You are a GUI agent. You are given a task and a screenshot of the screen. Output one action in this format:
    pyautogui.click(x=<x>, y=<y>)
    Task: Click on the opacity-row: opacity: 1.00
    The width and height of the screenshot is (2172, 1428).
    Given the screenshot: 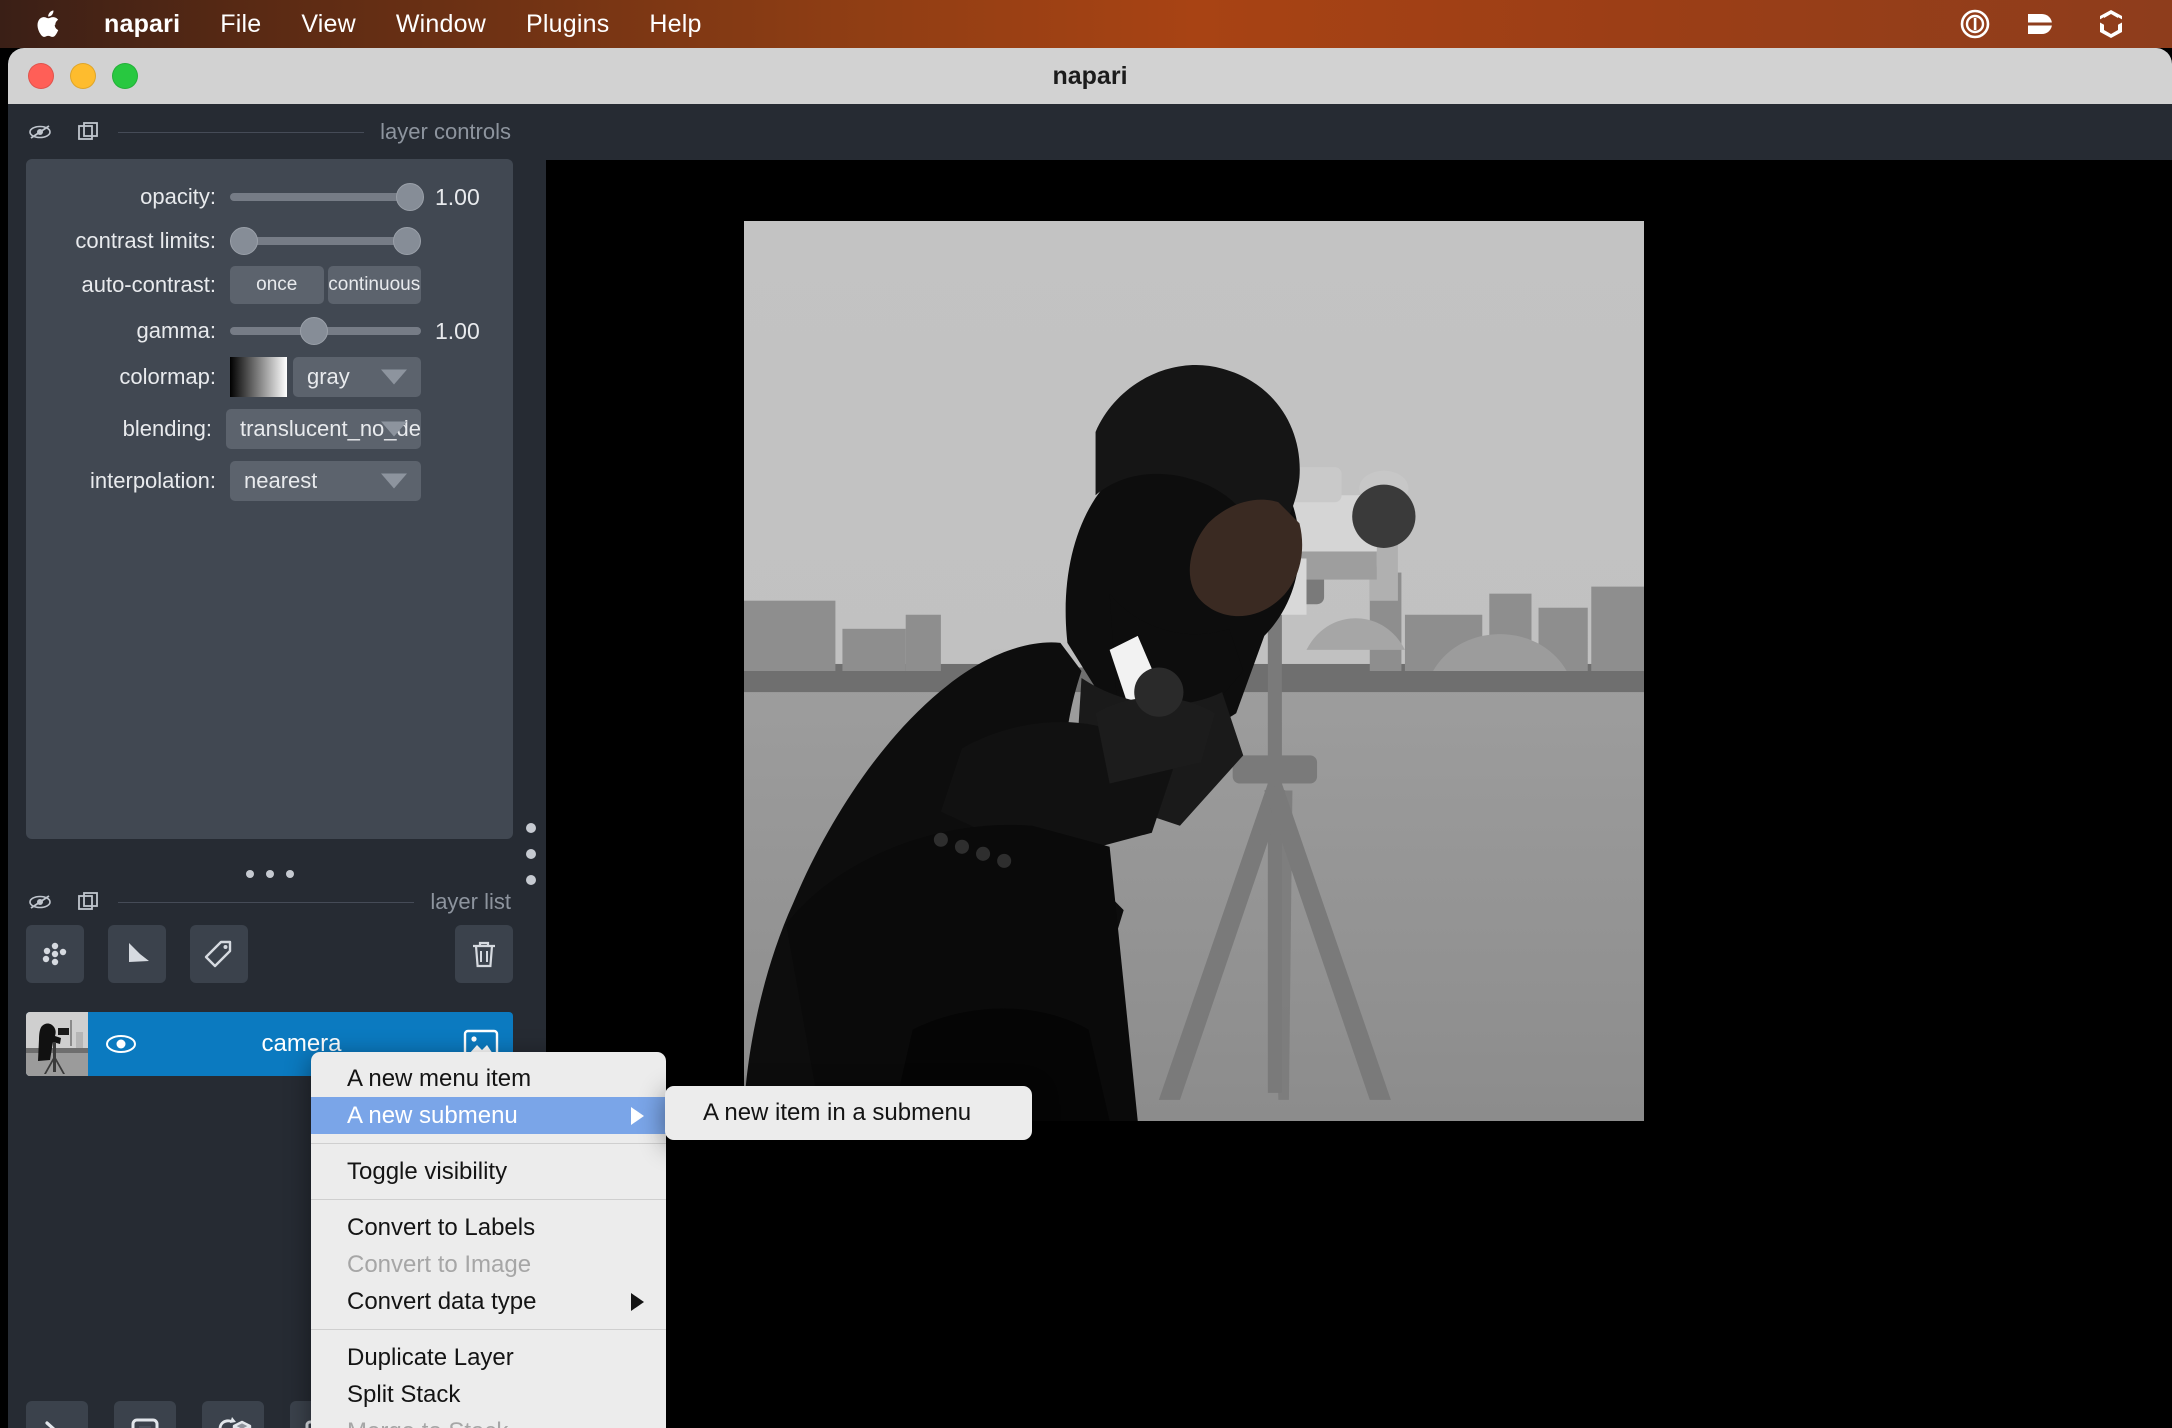 What is the action you would take?
    pyautogui.click(x=269, y=197)
    